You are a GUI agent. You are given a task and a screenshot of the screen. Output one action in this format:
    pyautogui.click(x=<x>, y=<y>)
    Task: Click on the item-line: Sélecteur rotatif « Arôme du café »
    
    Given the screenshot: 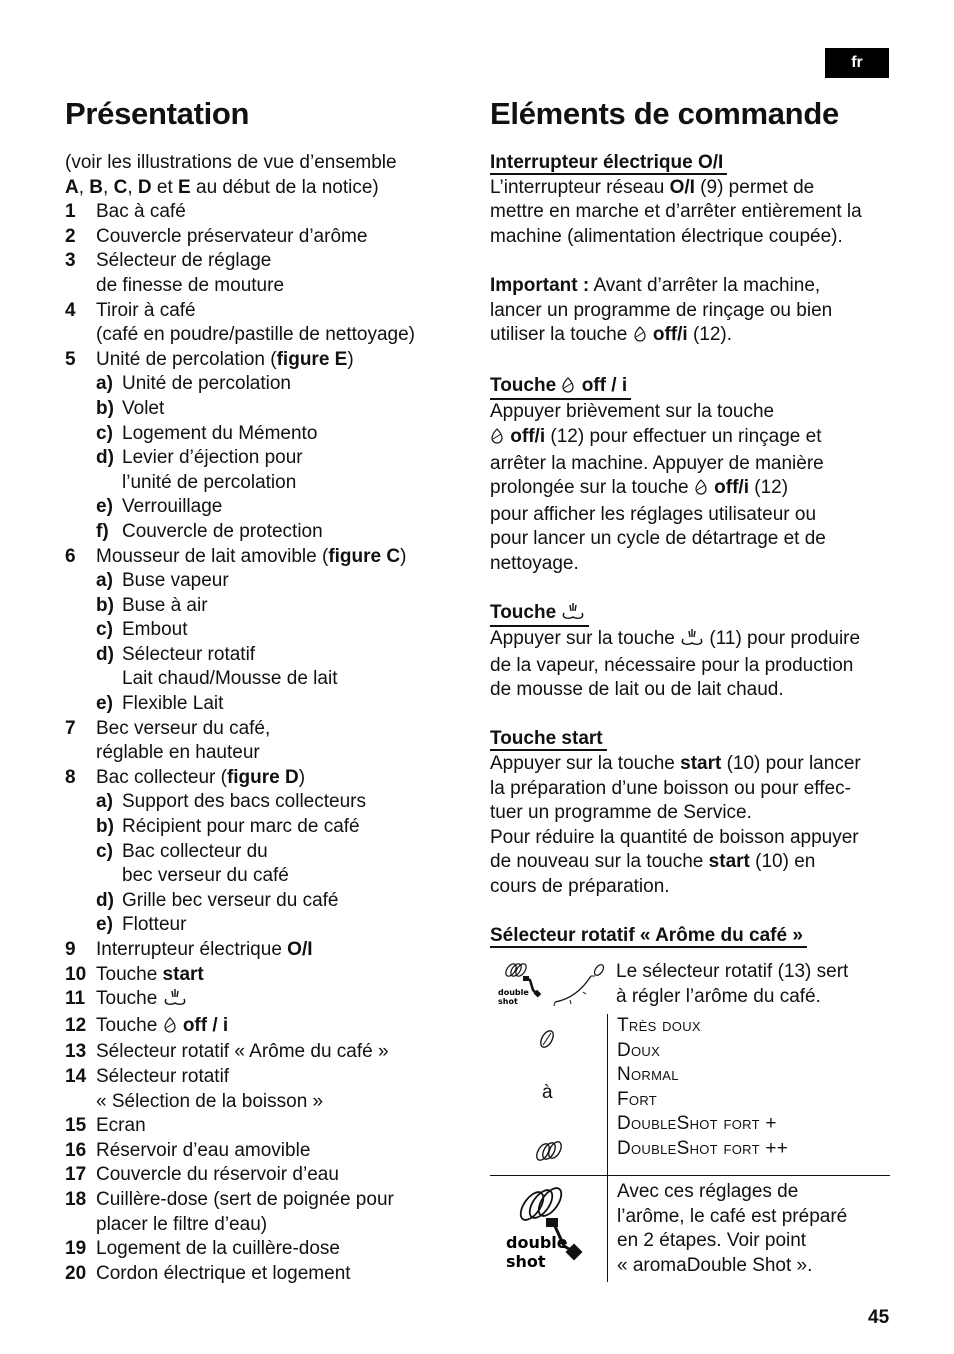 What is the action you would take?
    pyautogui.click(x=242, y=1052)
    